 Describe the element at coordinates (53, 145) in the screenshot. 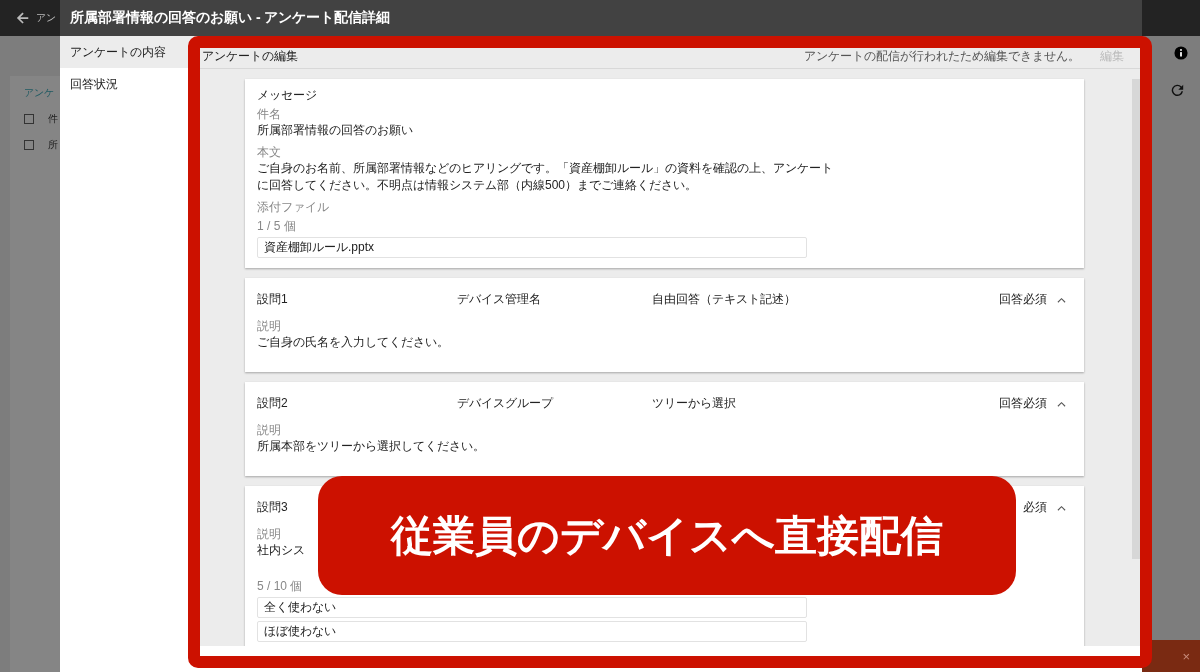

I see `table-cell: 所` at that location.